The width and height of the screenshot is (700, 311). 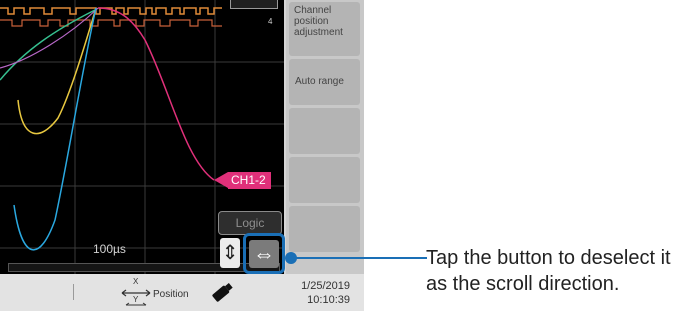 What do you see at coordinates (324, 29) in the screenshot?
I see `channel-position-adjustment-button: Channel position adjustment` at bounding box center [324, 29].